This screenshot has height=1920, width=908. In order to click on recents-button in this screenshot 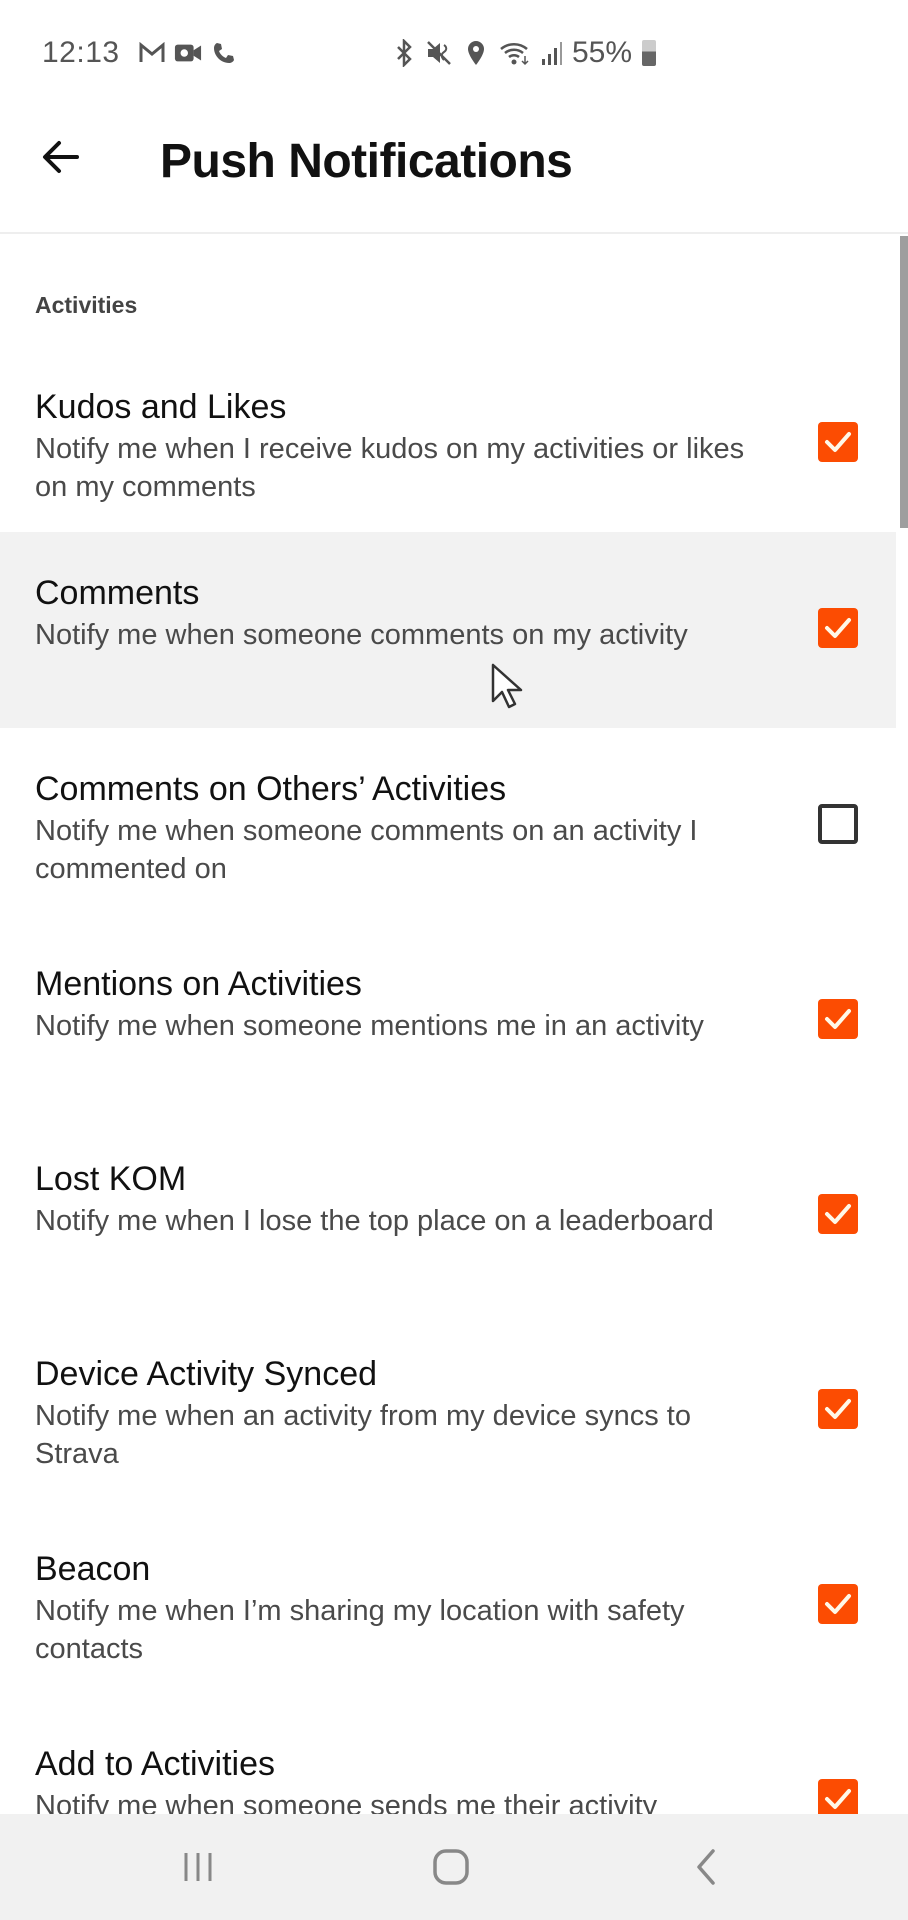, I will do `click(198, 1867)`.